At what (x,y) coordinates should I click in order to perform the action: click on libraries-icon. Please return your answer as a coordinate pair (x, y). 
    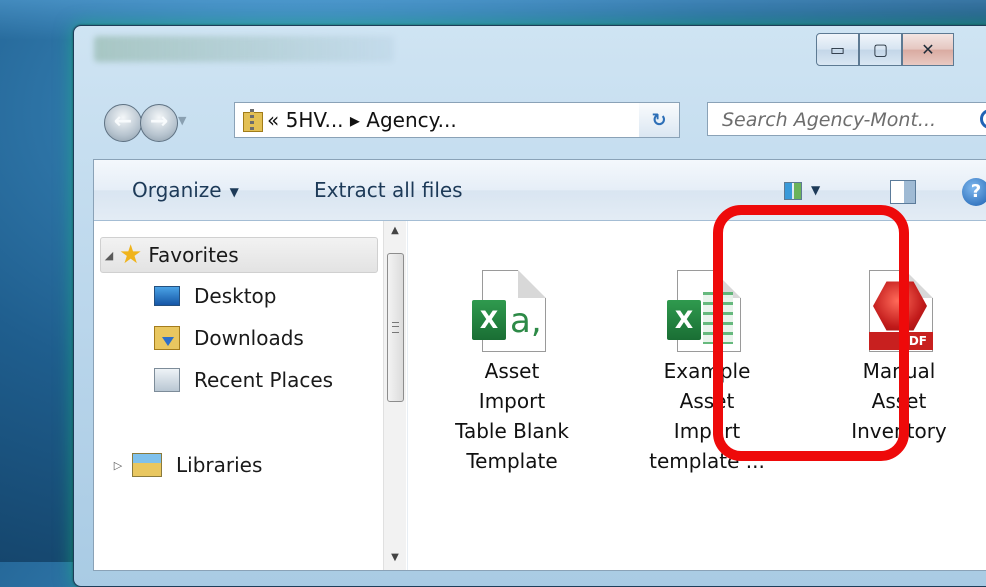
    Looking at the image, I should click on (147, 465).